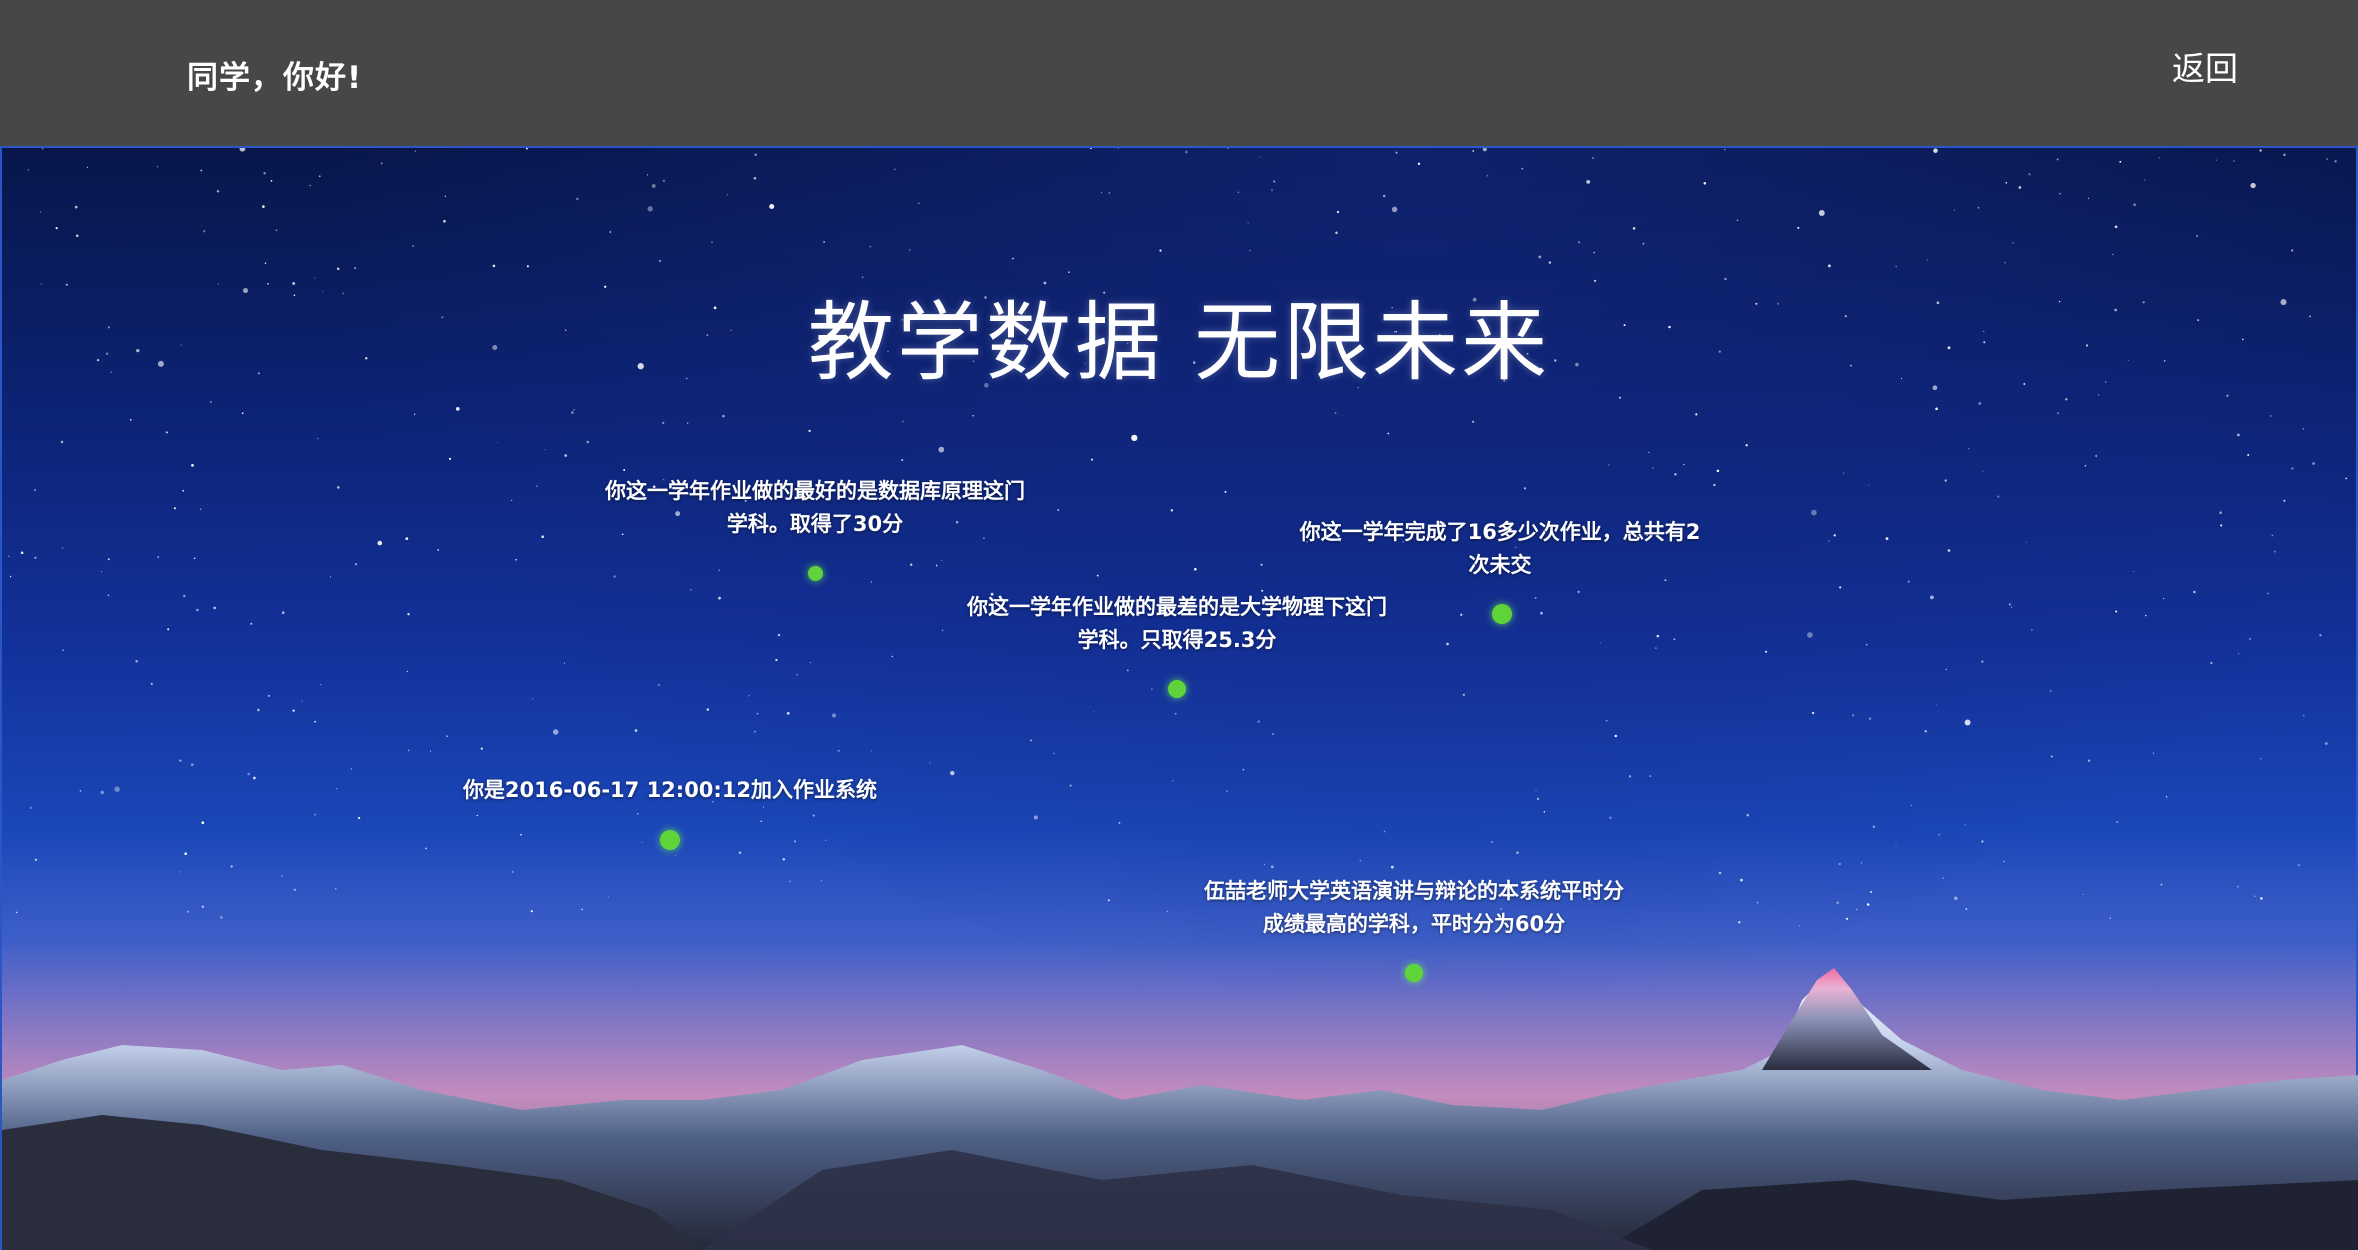 The width and height of the screenshot is (2358, 1250). I want to click on fact-dot-worst-subject, so click(1177, 689).